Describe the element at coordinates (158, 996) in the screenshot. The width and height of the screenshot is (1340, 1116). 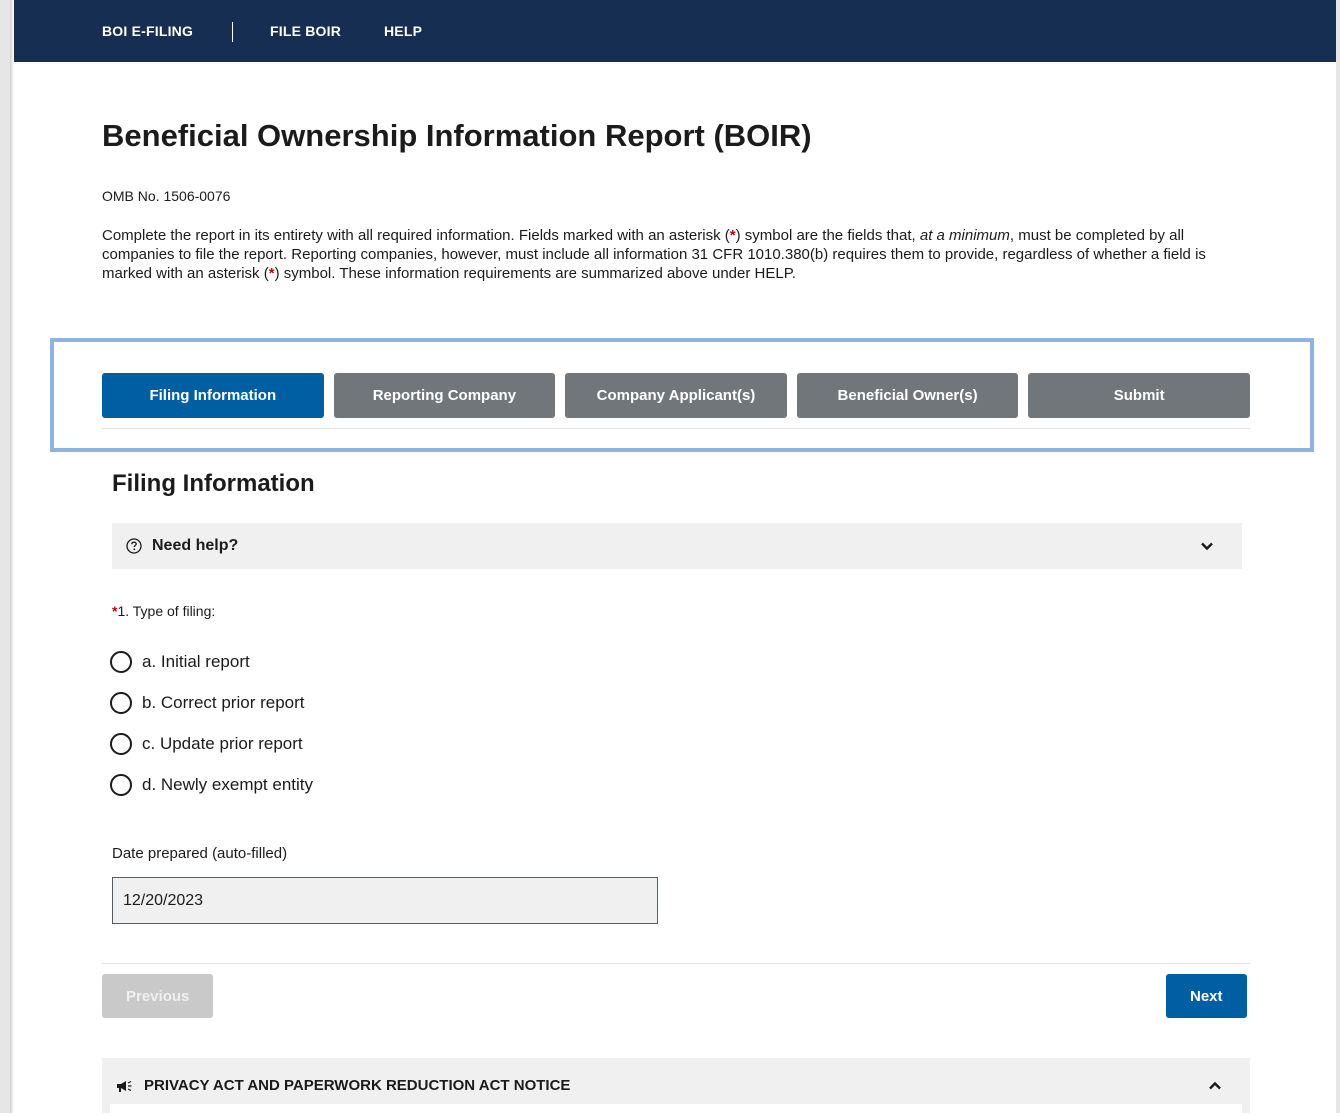
I see `previous-button: Previous` at that location.